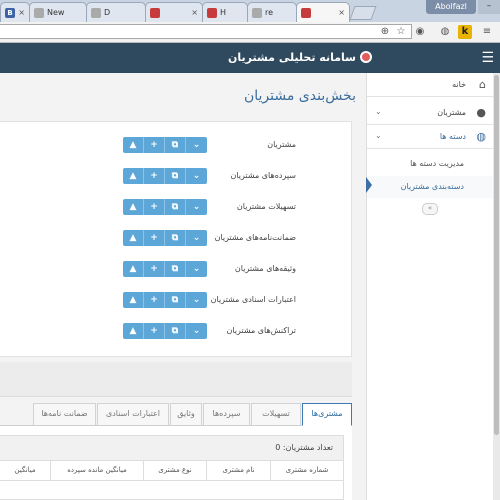 The height and width of the screenshot is (500, 500). What do you see at coordinates (96, 470) in the screenshot?
I see `column-header: میانگین مانده سپرده` at bounding box center [96, 470].